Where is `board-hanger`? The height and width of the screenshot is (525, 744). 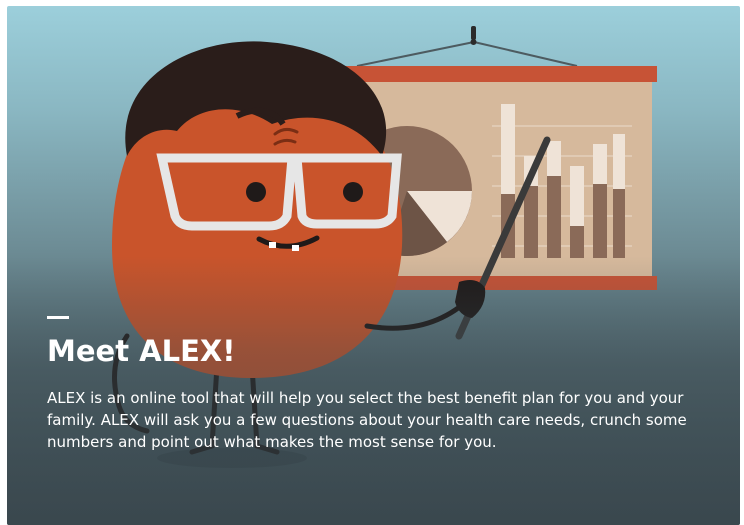 board-hanger is located at coordinates (467, 46).